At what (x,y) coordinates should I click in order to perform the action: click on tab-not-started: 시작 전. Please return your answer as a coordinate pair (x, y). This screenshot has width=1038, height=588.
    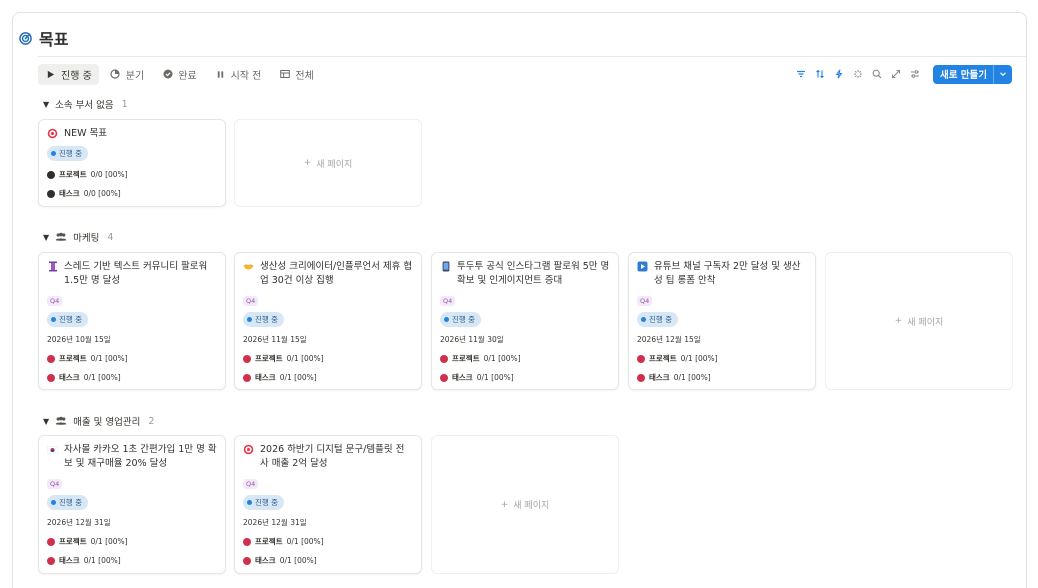
    Looking at the image, I should click on (238, 74).